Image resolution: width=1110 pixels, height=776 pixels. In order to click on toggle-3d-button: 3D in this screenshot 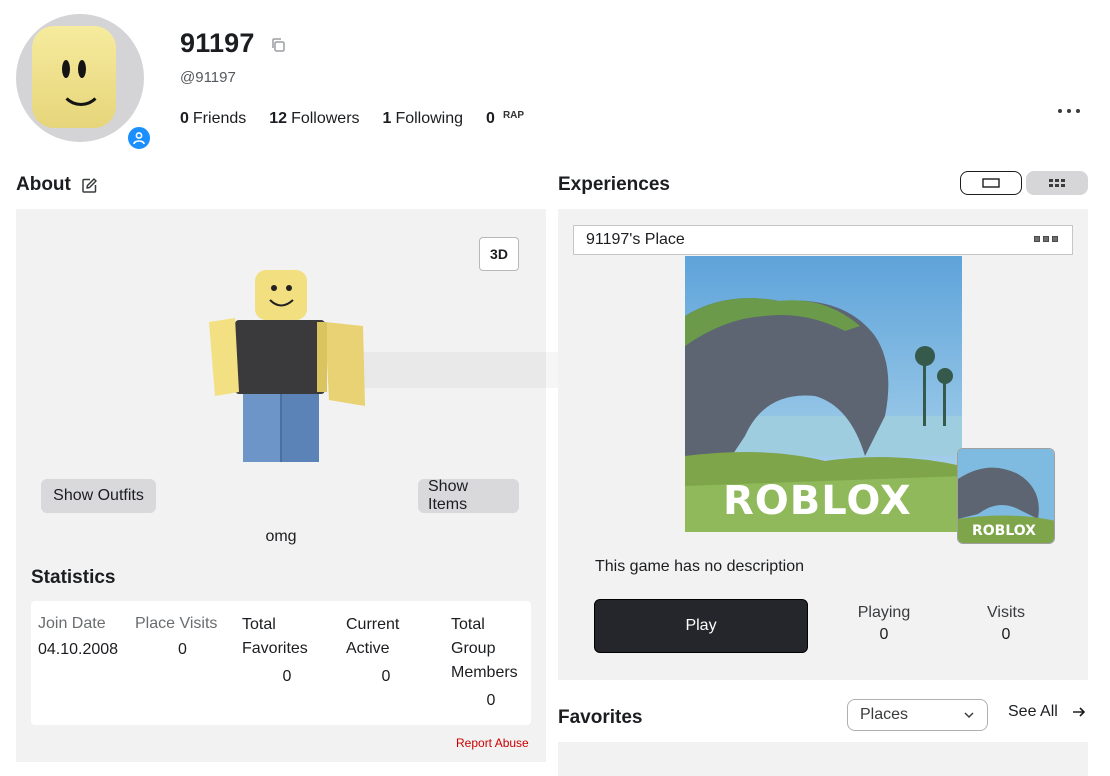, I will do `click(499, 254)`.